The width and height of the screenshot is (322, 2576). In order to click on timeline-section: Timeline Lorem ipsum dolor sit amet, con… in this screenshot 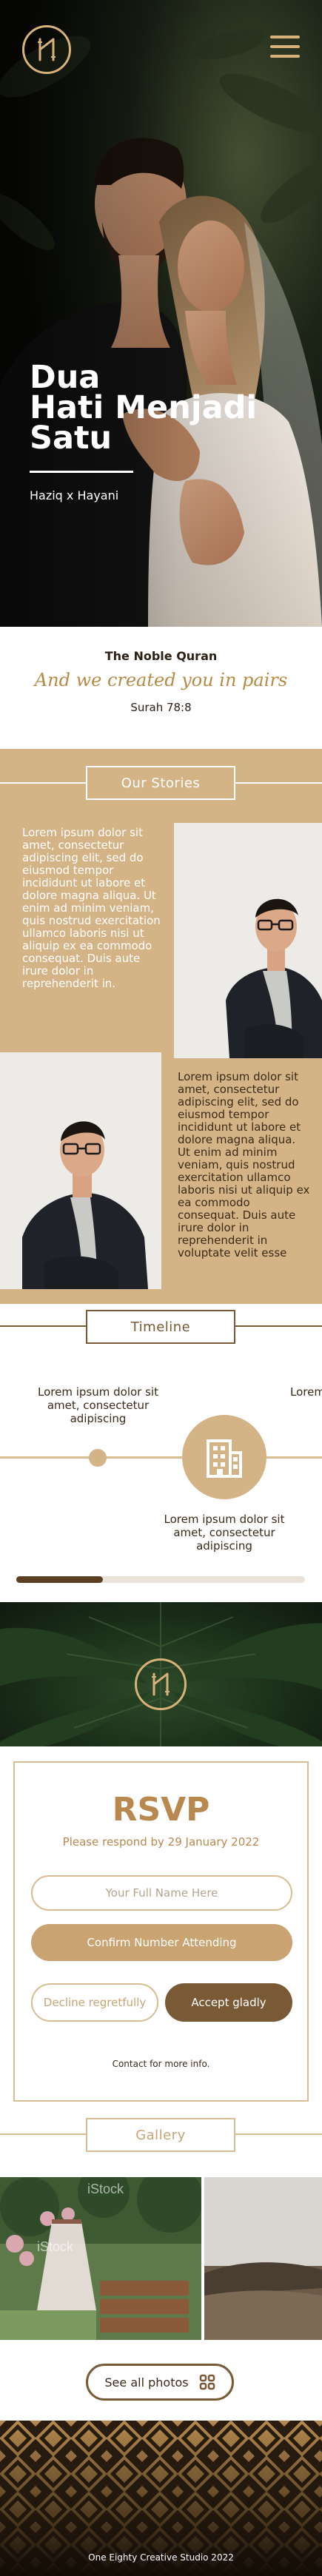, I will do `click(161, 1455)`.